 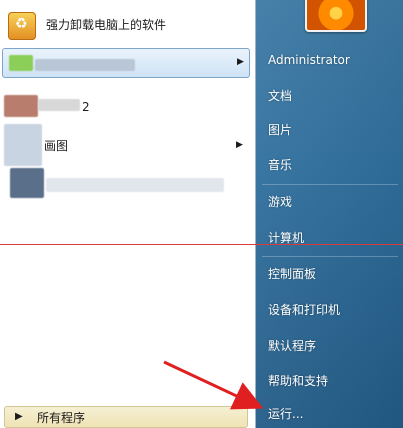 What do you see at coordinates (280, 165) in the screenshot?
I see `music-link: 音乐` at bounding box center [280, 165].